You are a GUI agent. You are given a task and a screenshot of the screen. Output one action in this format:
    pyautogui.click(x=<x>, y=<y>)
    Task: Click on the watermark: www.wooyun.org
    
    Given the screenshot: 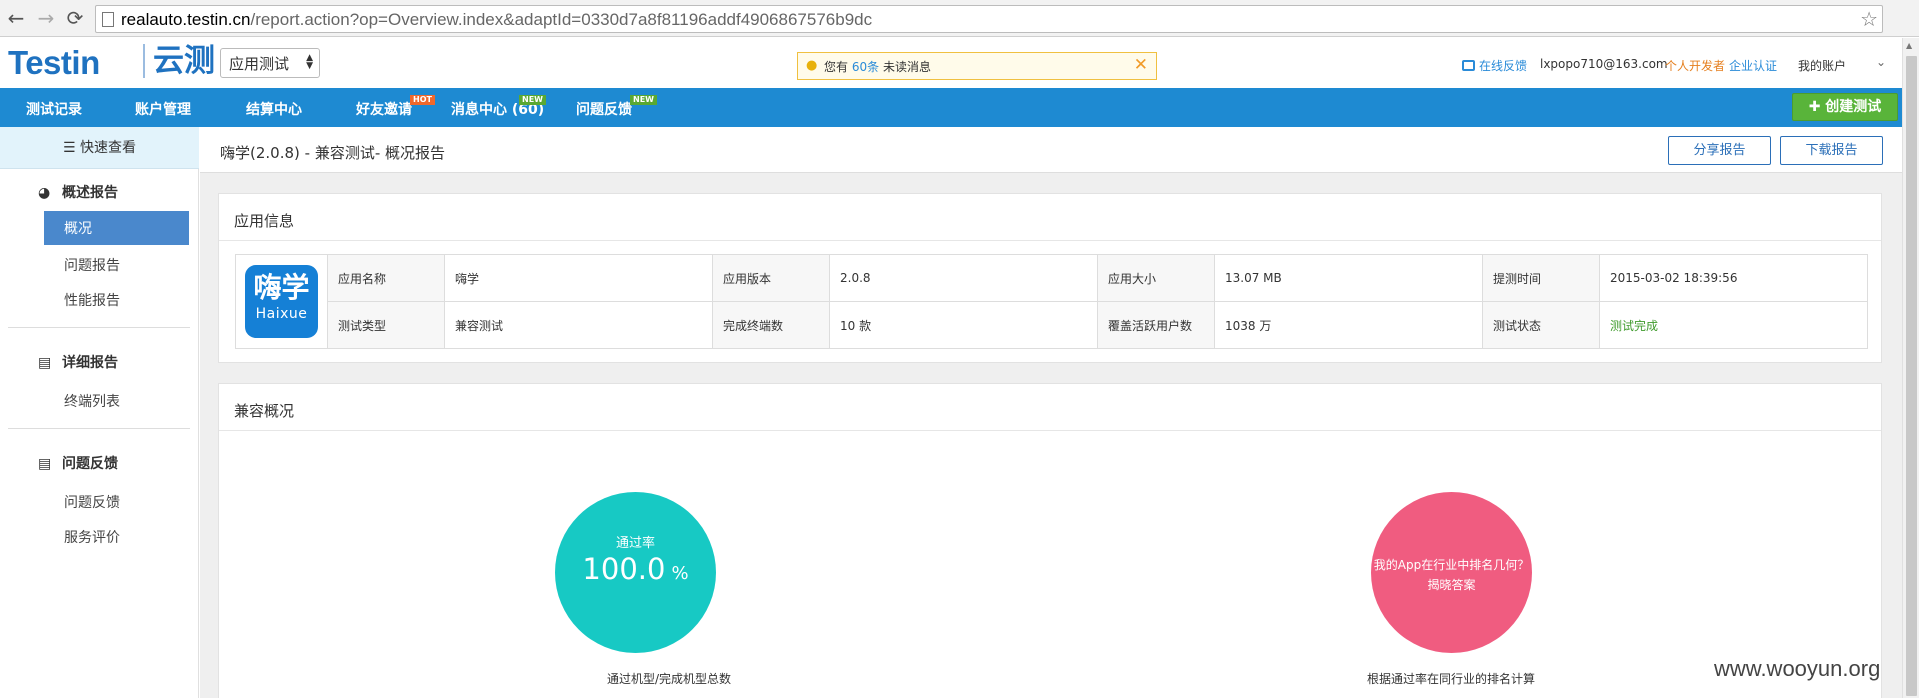 What is the action you would take?
    pyautogui.click(x=1797, y=668)
    